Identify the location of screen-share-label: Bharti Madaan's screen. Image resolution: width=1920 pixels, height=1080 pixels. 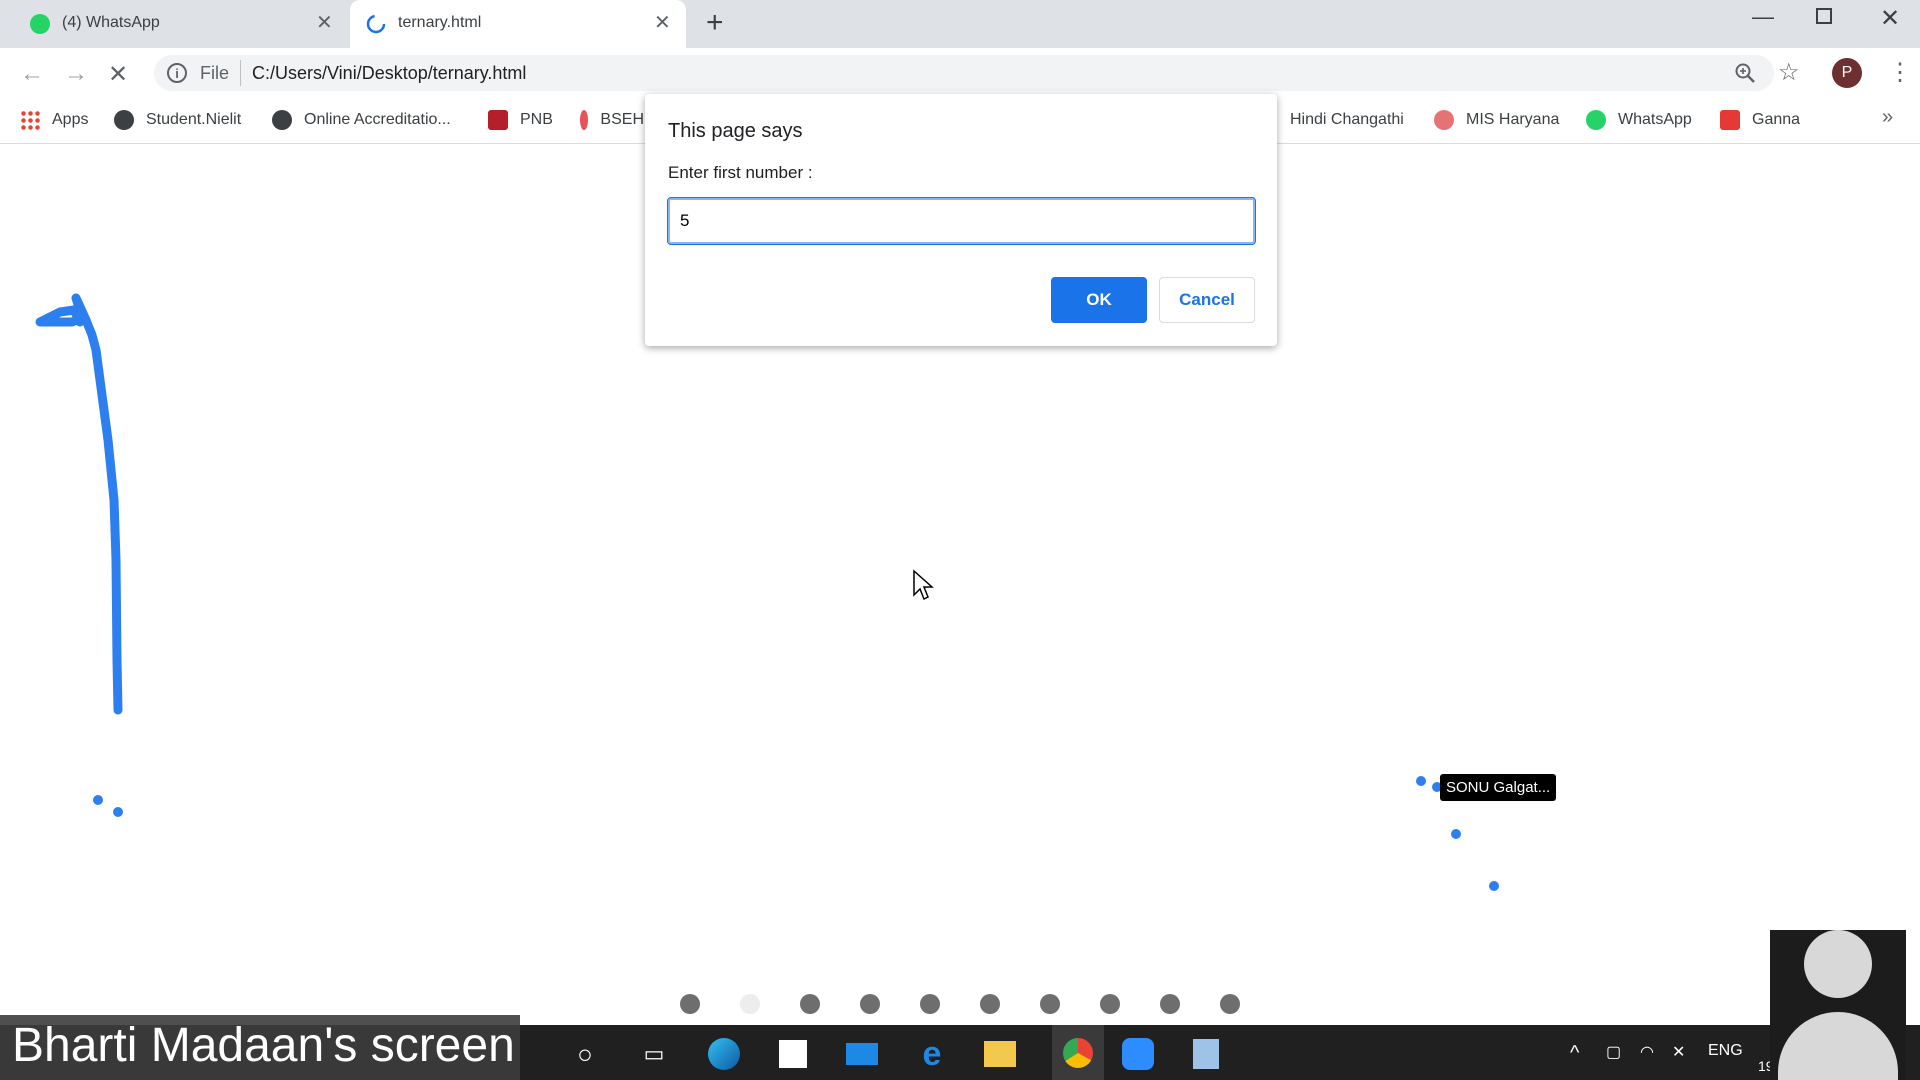
(263, 1045).